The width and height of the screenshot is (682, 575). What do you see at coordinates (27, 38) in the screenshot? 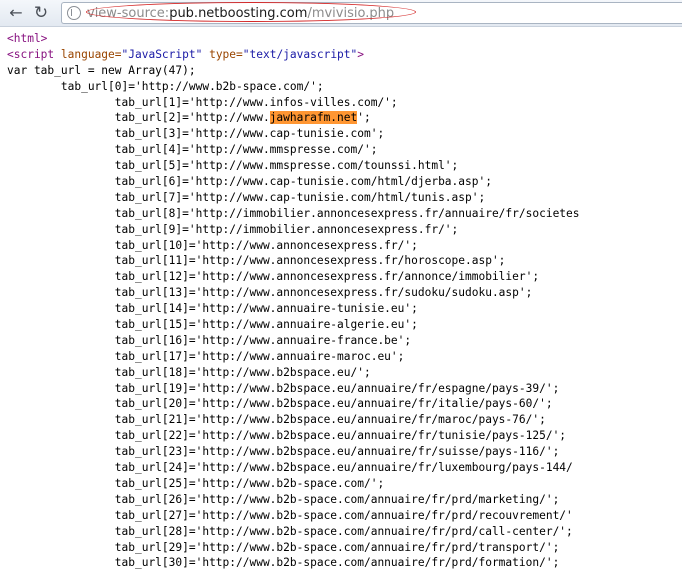
I see `html-open-tag: <html>` at bounding box center [27, 38].